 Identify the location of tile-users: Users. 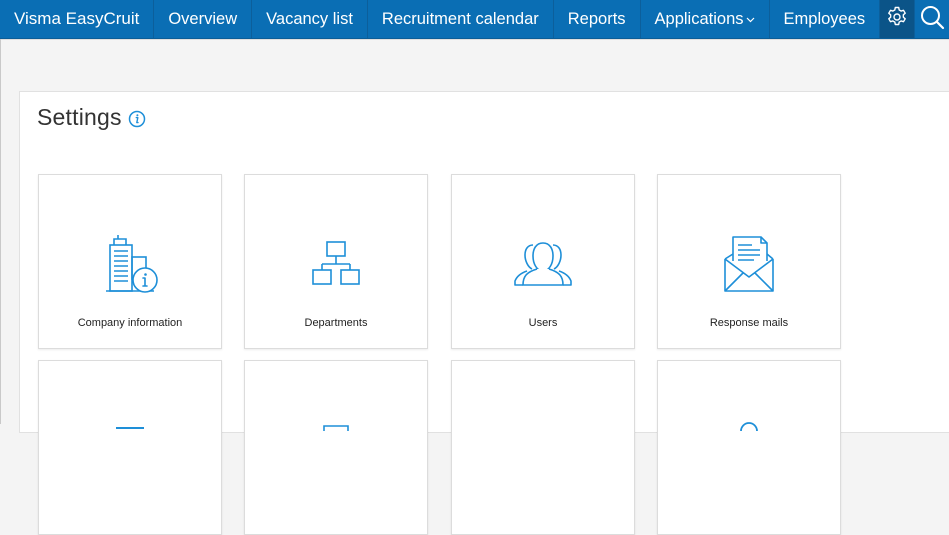
(543, 261).